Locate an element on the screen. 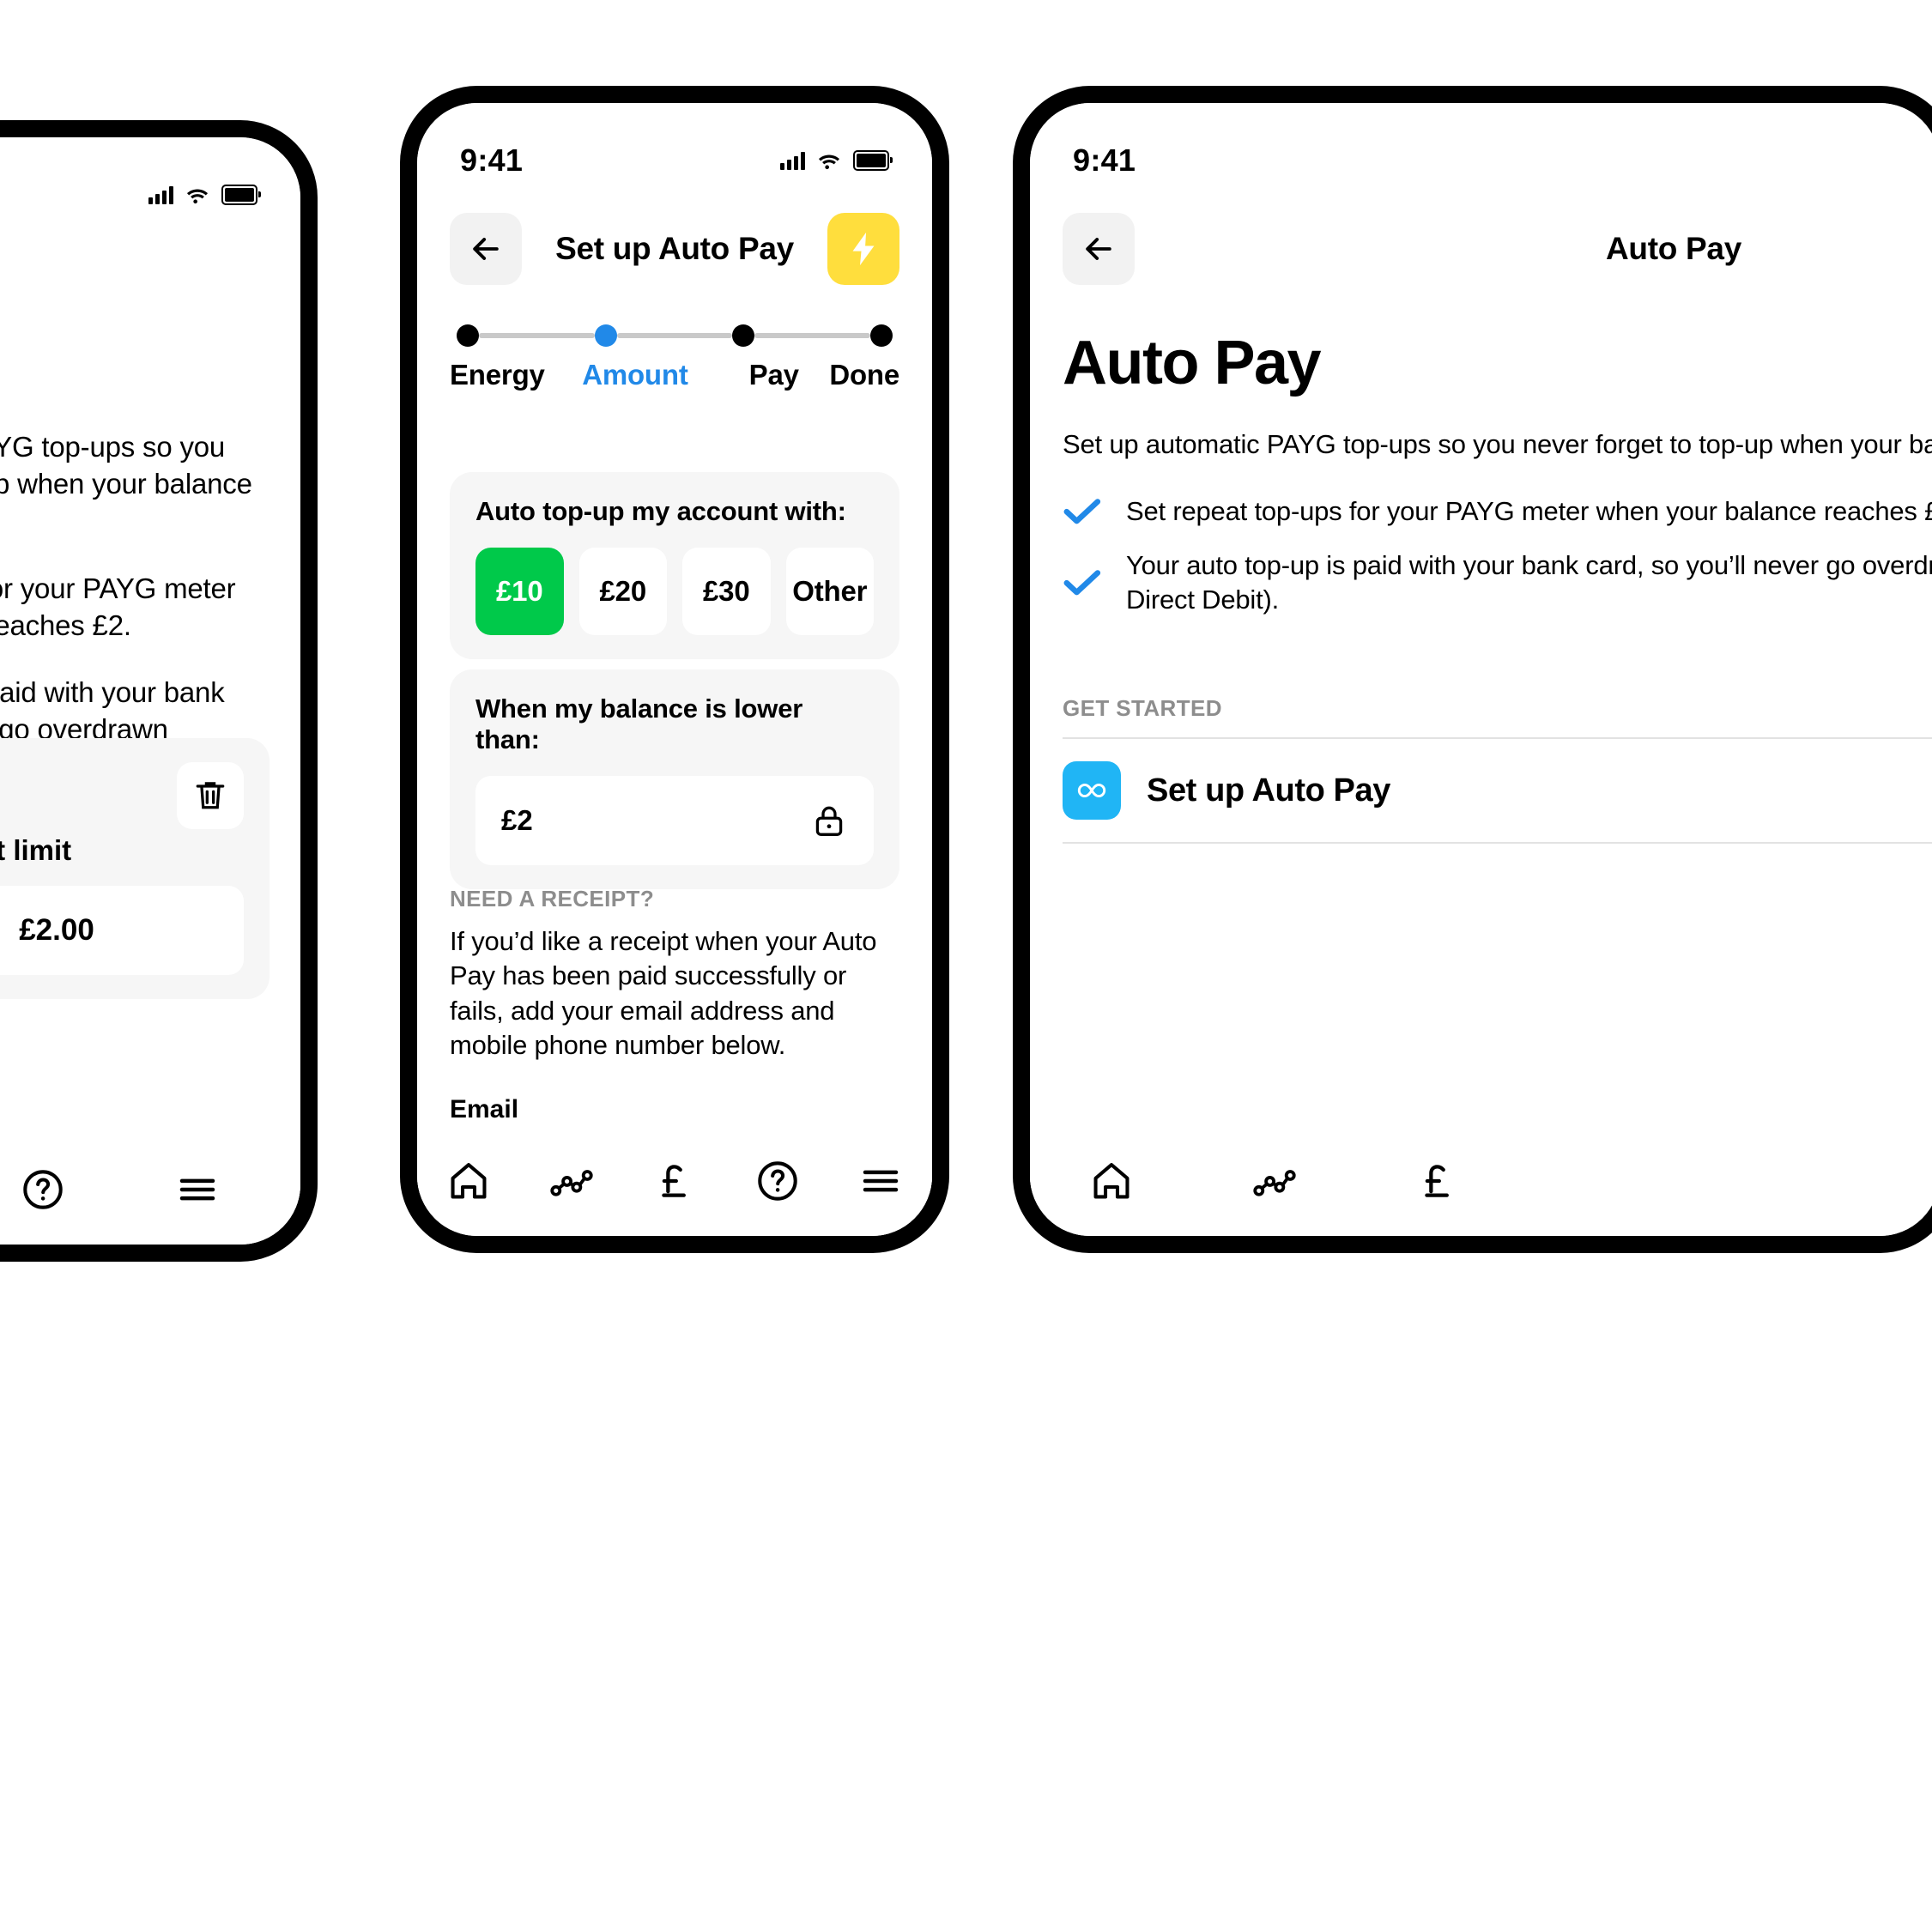 Image resolution: width=1932 pixels, height=1932 pixels. battery-icon is located at coordinates (241, 195).